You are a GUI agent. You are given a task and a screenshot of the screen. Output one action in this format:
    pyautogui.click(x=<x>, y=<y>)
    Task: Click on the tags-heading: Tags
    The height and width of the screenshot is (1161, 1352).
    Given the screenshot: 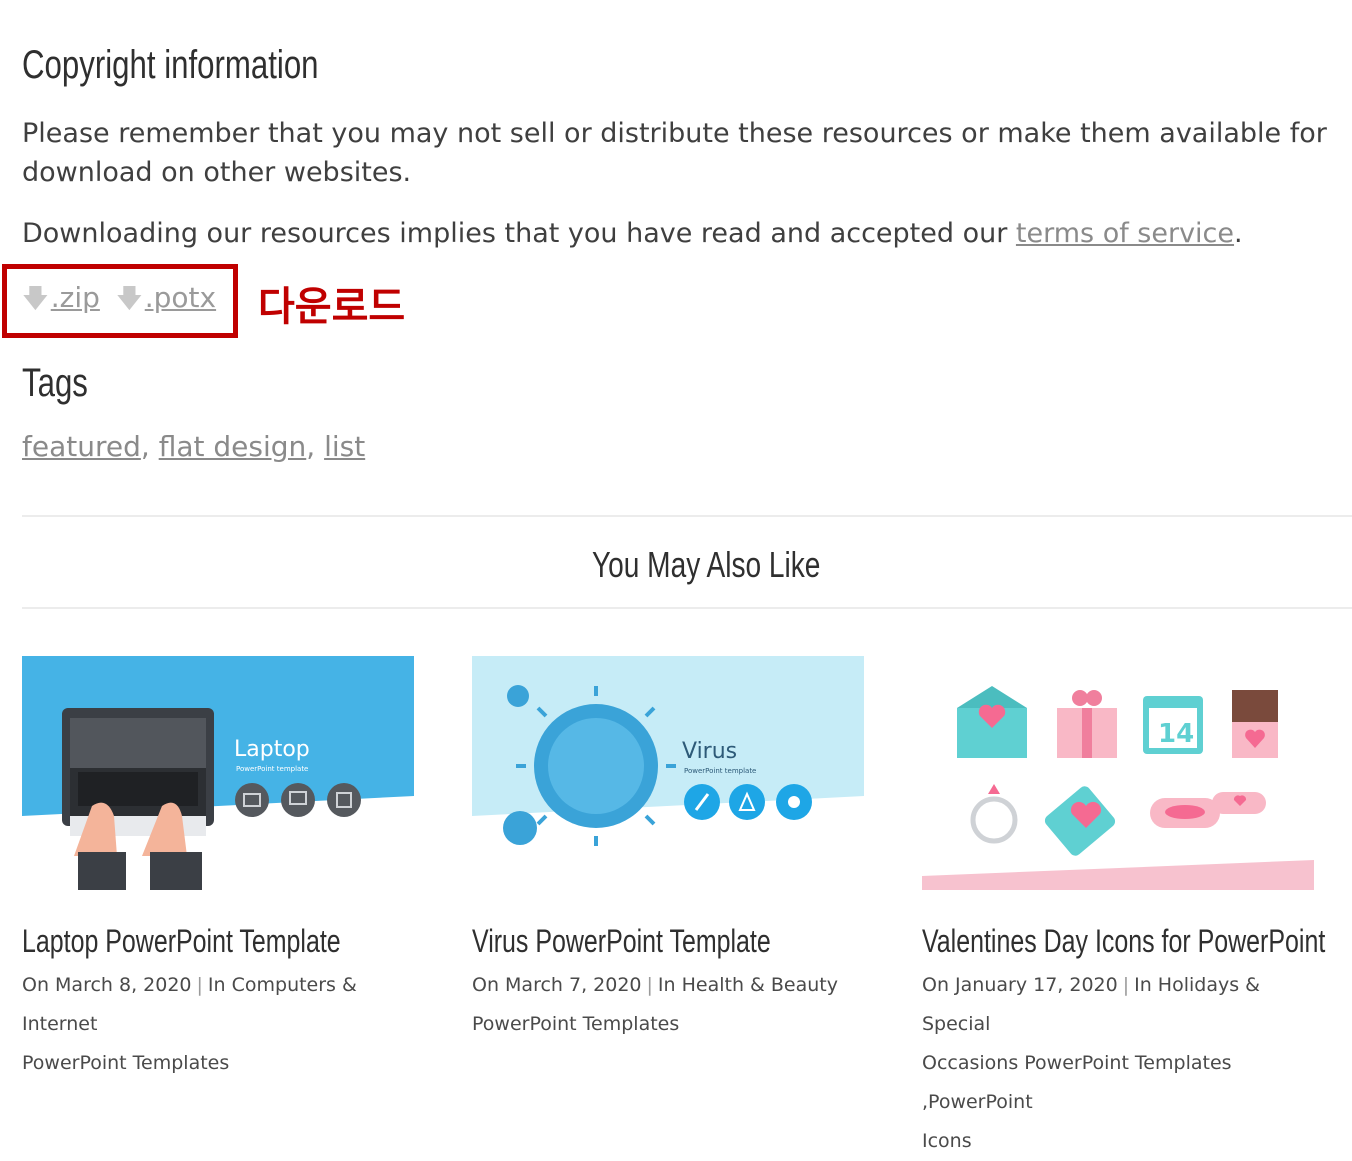 What is the action you would take?
    pyautogui.click(x=55, y=383)
    